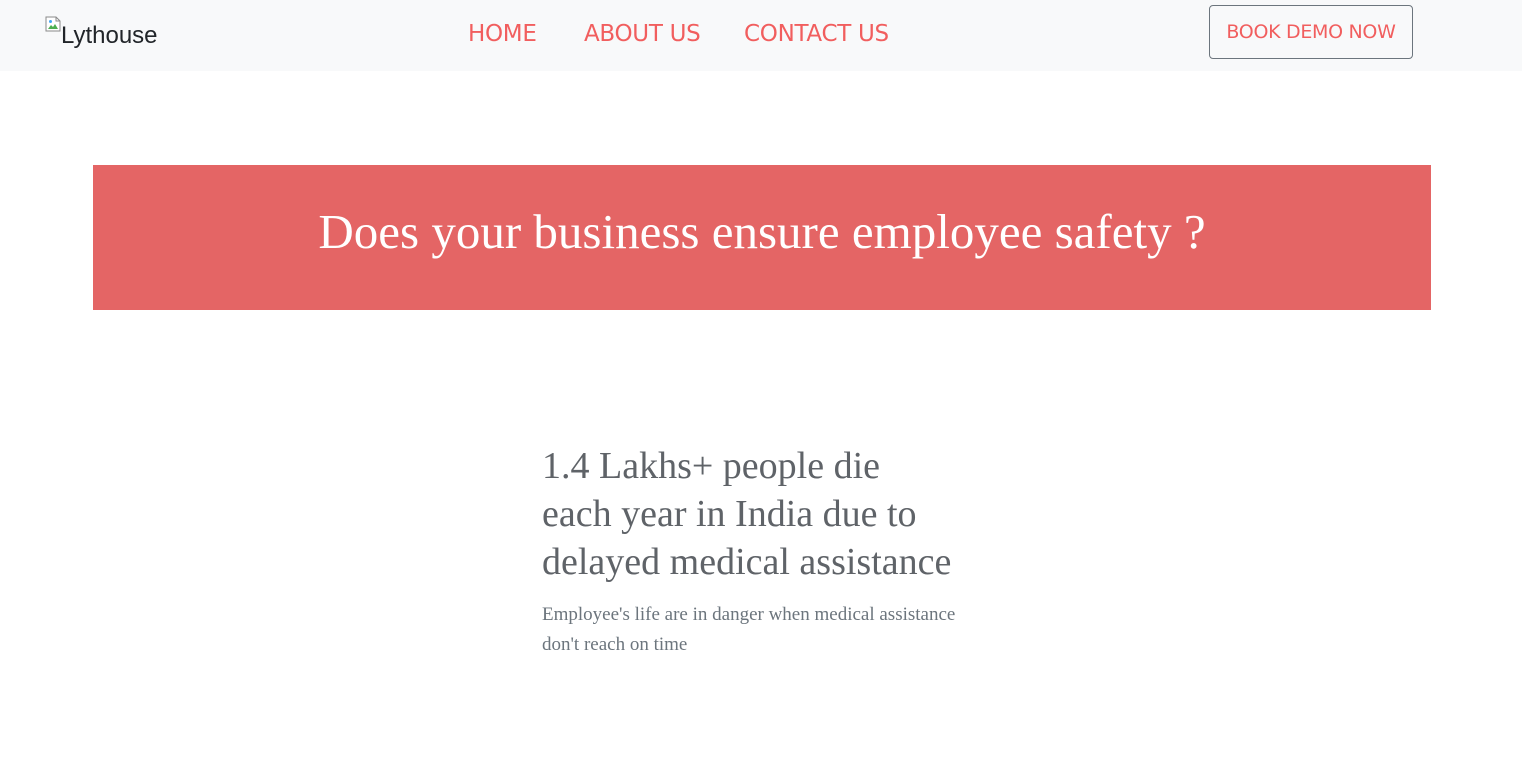 This screenshot has width=1522, height=761. I want to click on logo-alt-text: Lythouse, so click(109, 35).